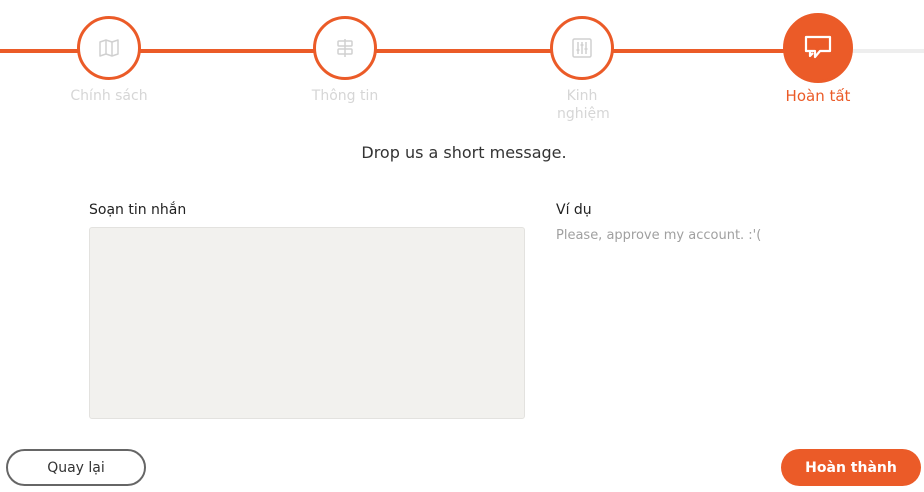 The image size is (924, 492). What do you see at coordinates (818, 96) in the screenshot?
I see `step-label-active: Hoàn tất` at bounding box center [818, 96].